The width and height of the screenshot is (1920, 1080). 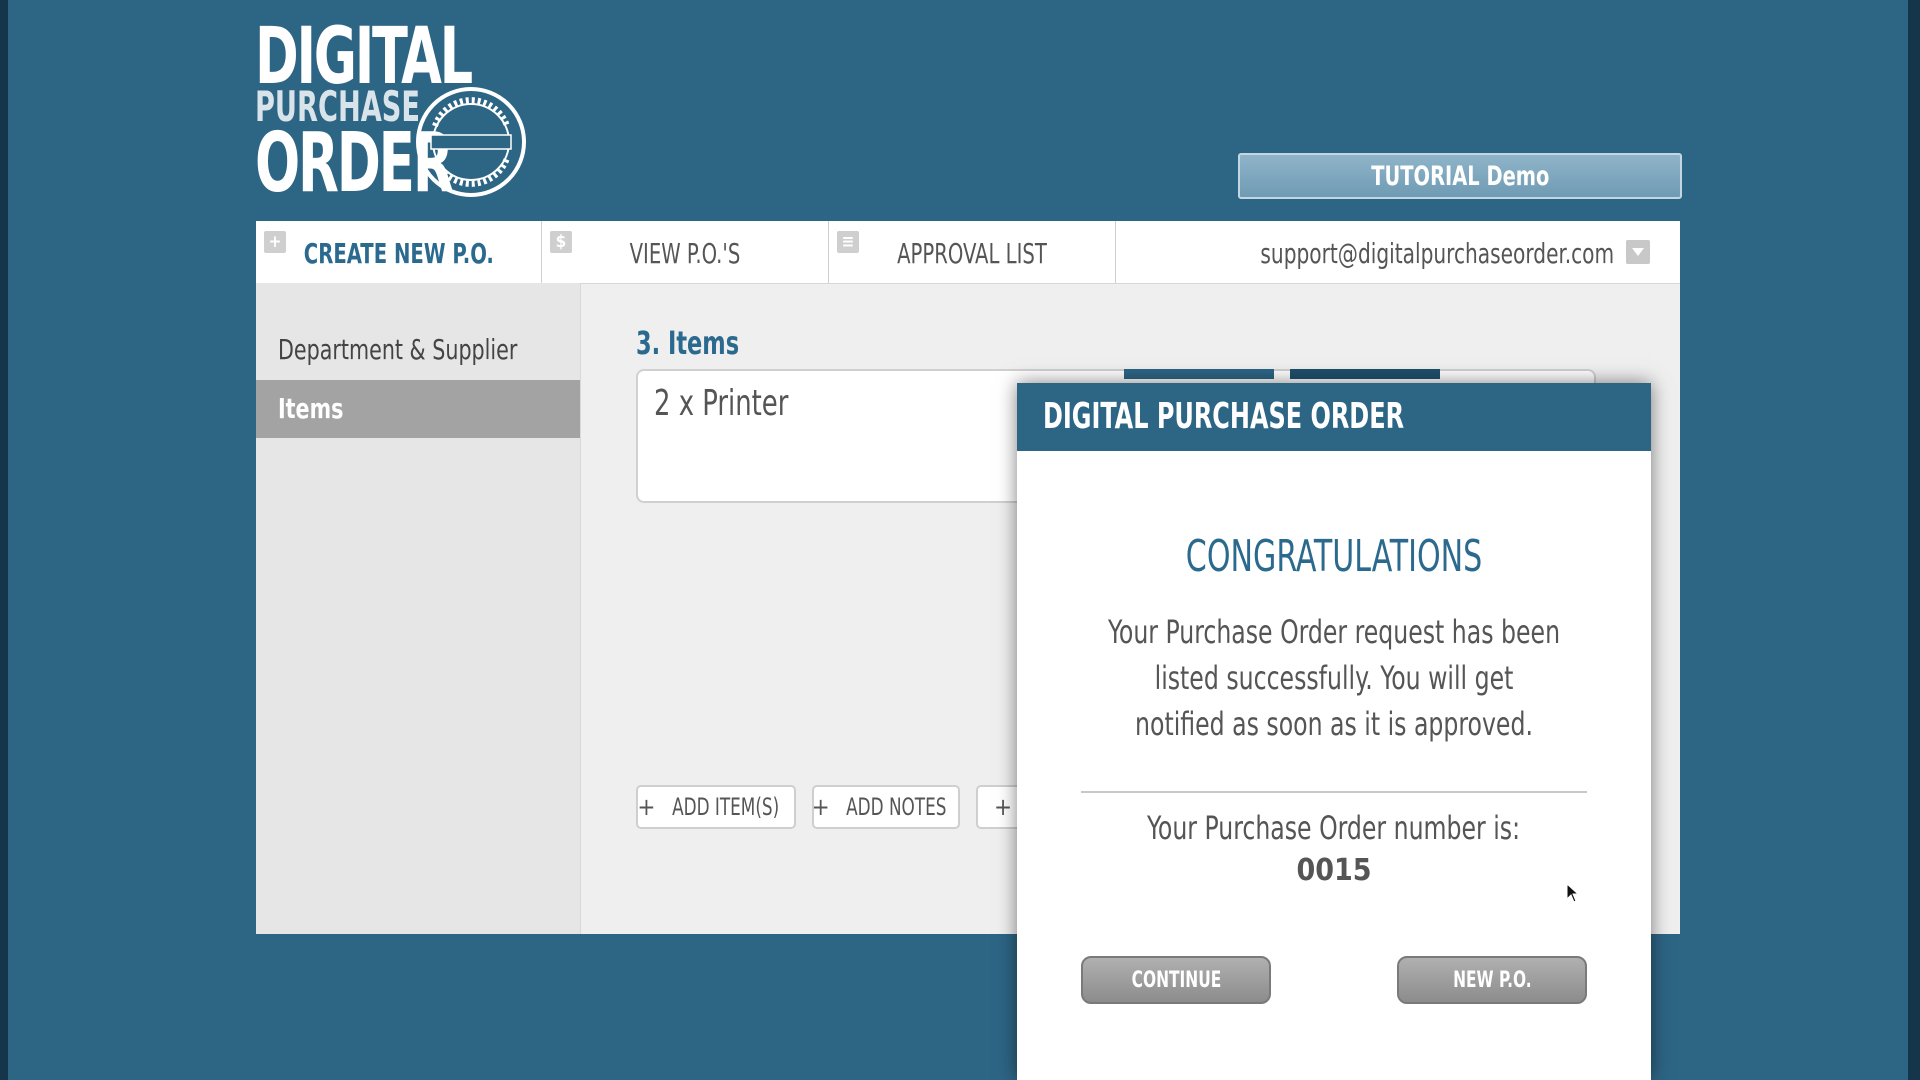 I want to click on user-email: support@digitalpurchaseorder.com, so click(x=1437, y=253).